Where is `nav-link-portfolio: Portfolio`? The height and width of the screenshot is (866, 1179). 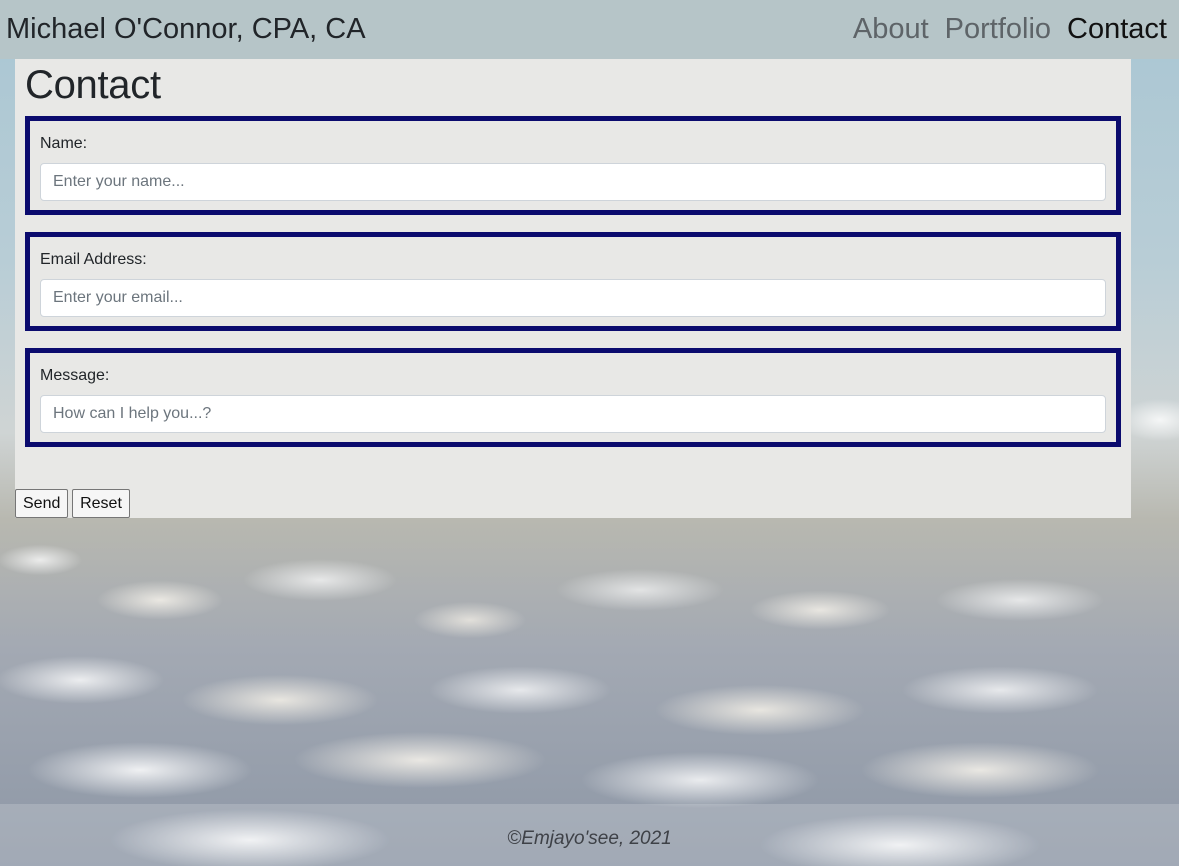
nav-link-portfolio: Portfolio is located at coordinates (998, 29).